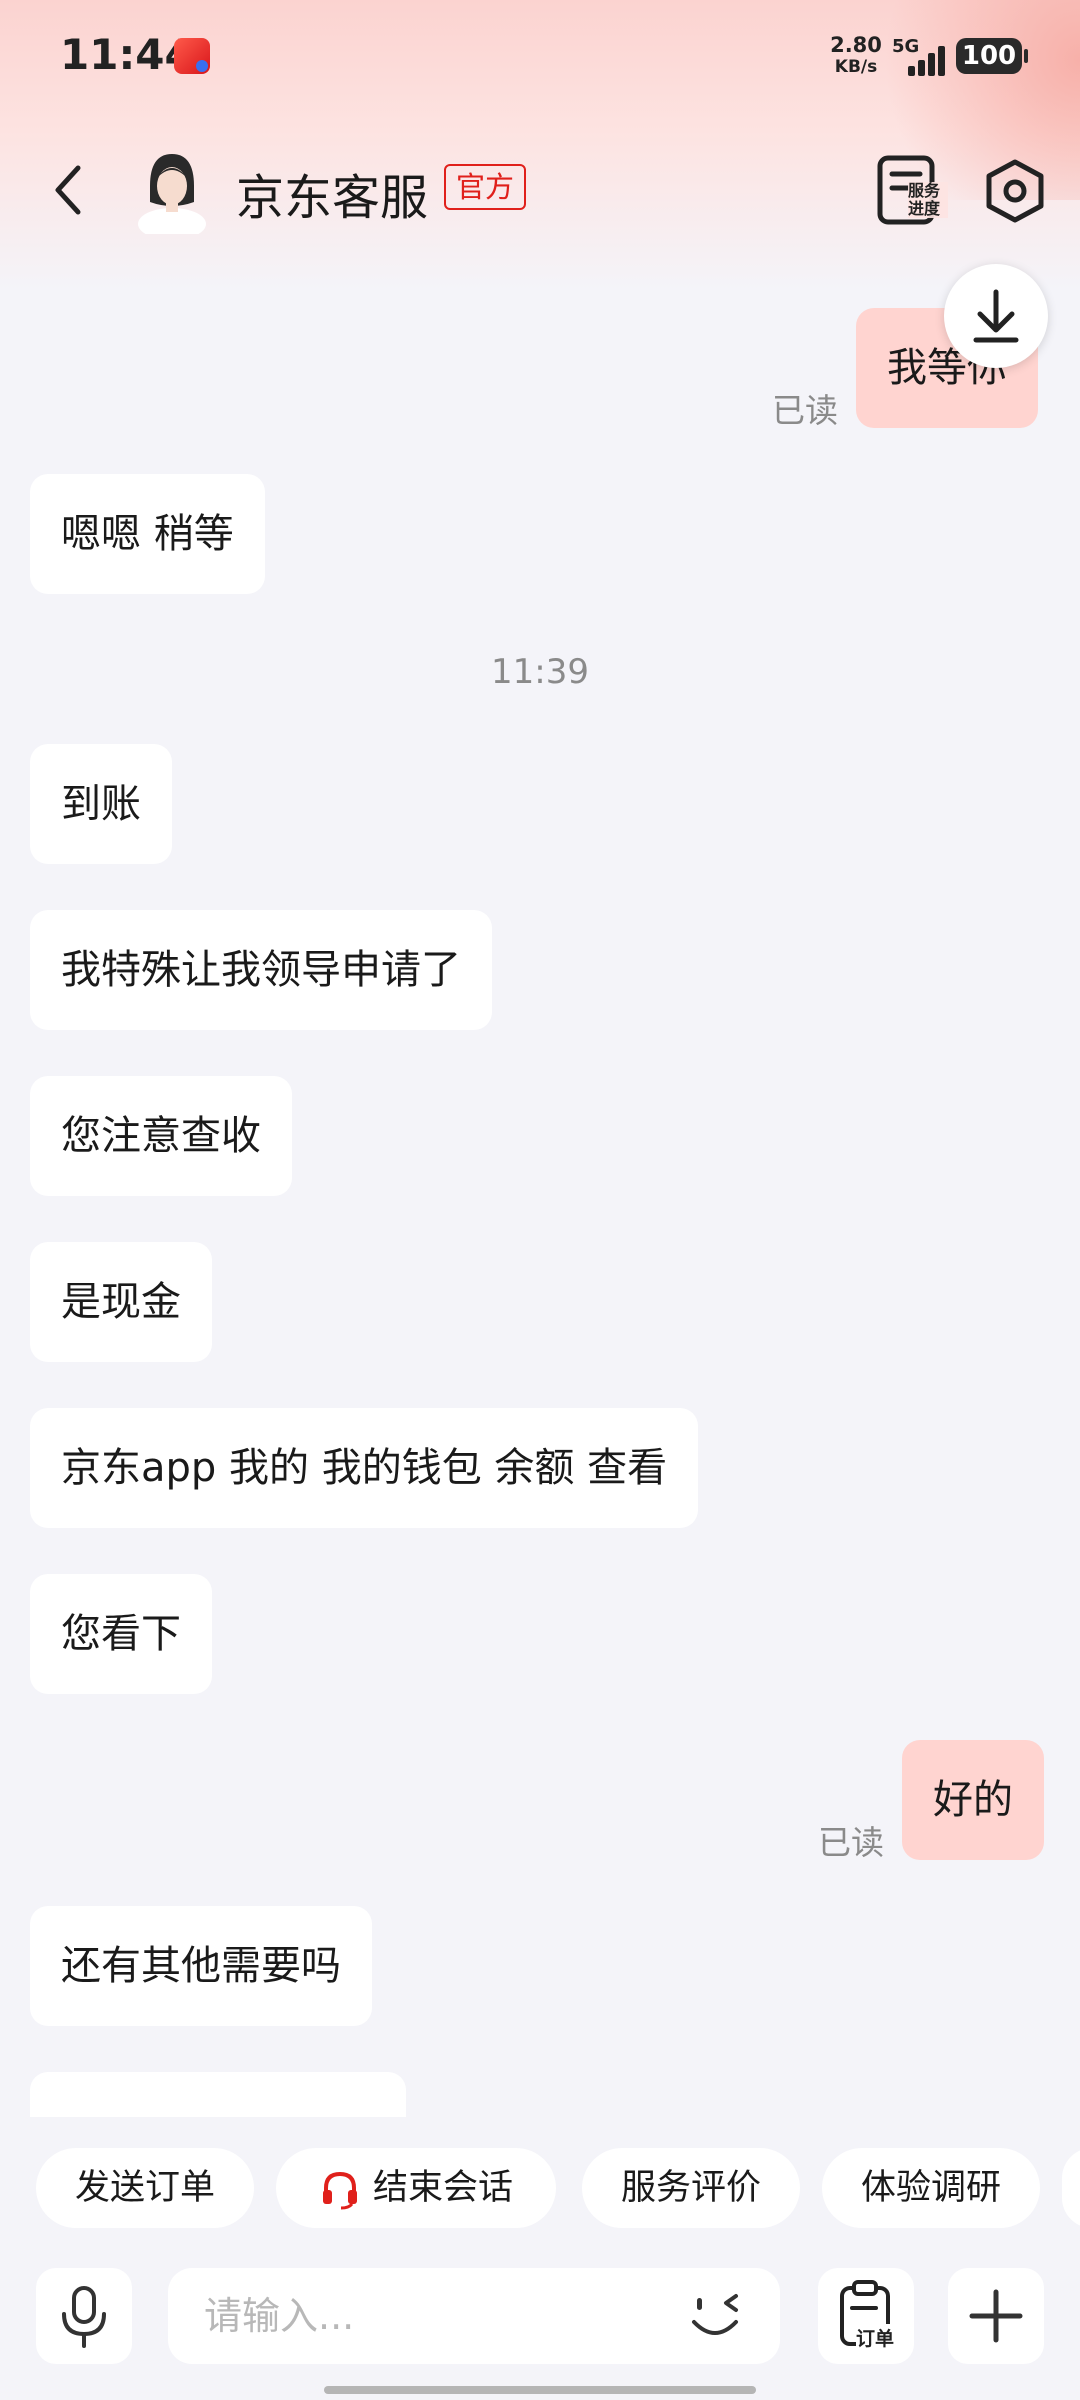 This screenshot has width=1080, height=2400. I want to click on signal-icon, so click(928, 60).